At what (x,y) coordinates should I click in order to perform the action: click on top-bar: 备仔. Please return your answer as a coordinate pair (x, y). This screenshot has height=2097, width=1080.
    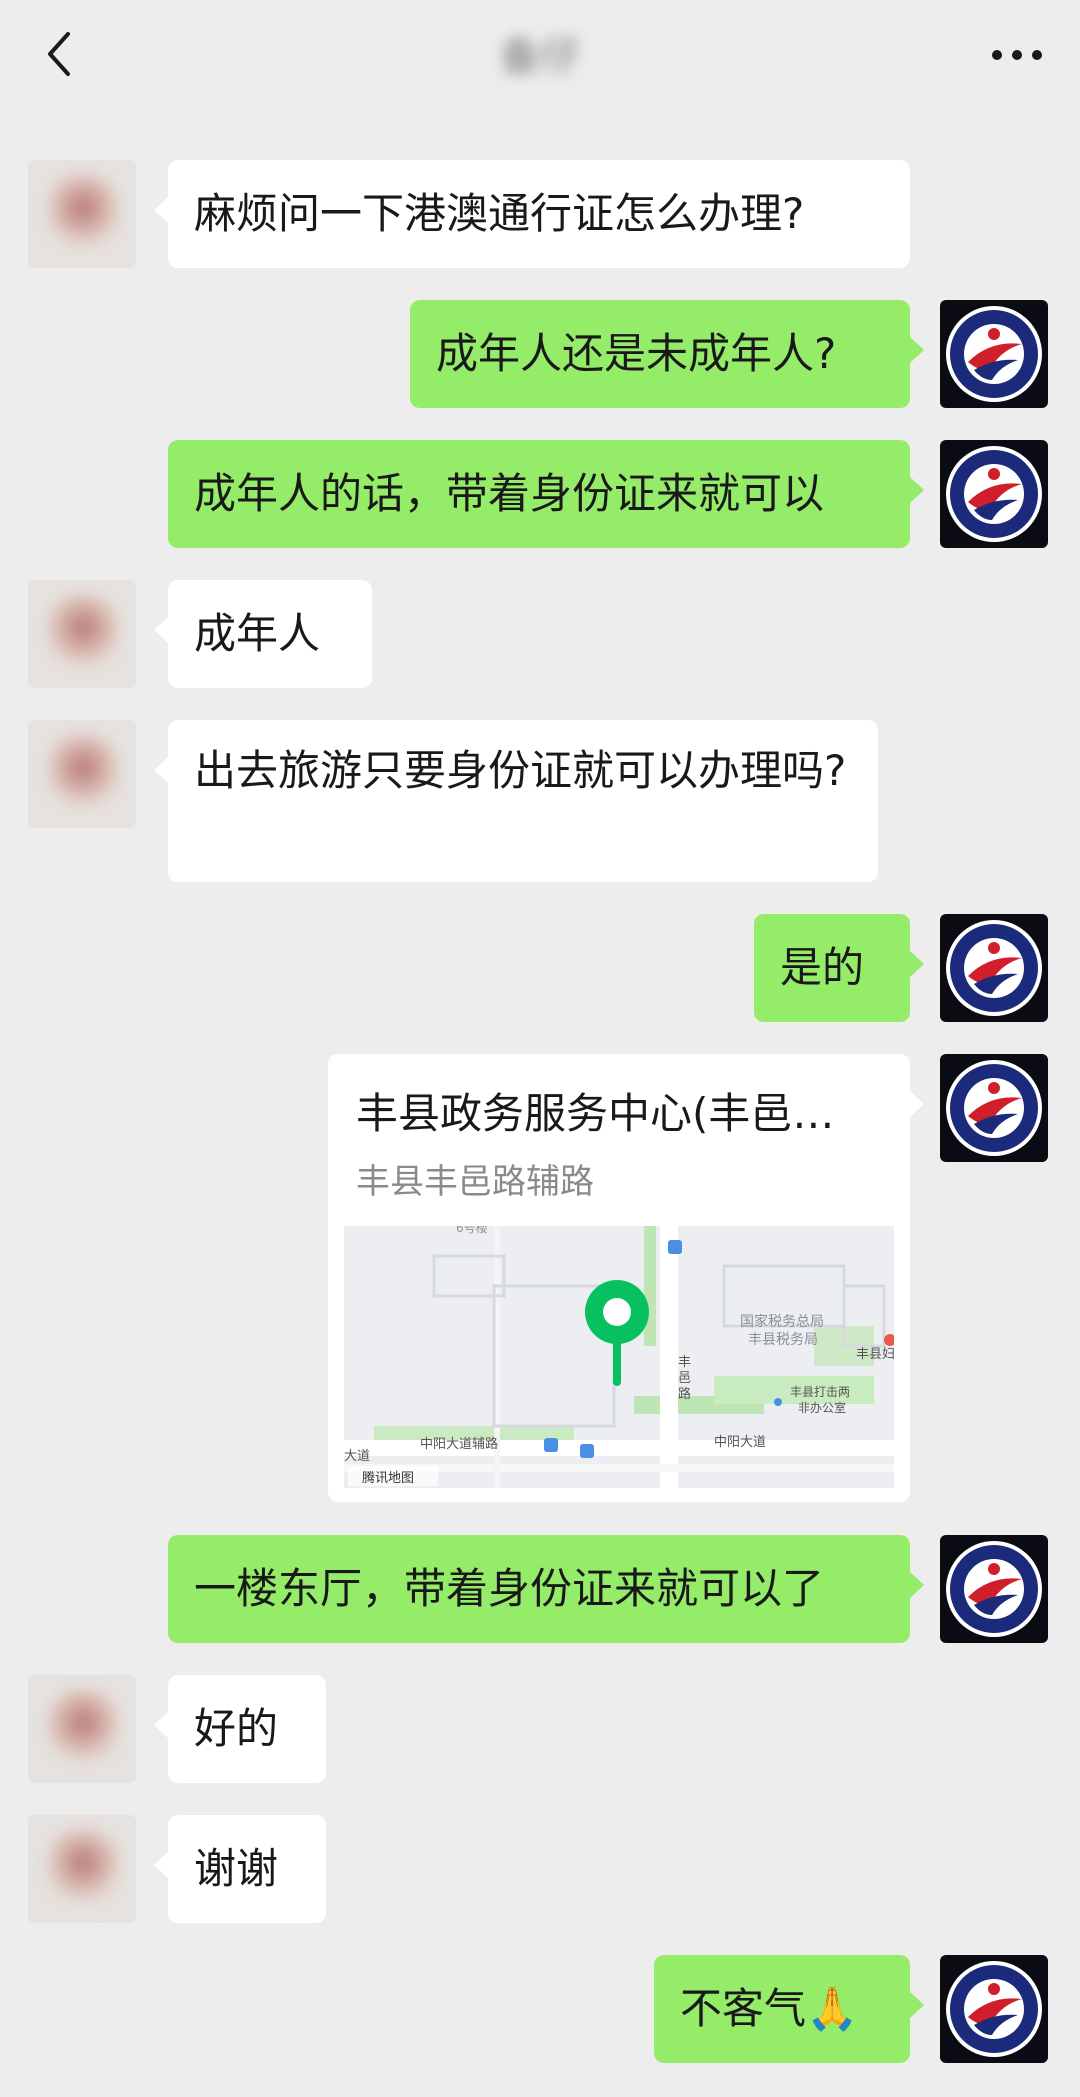
    Looking at the image, I should click on (540, 54).